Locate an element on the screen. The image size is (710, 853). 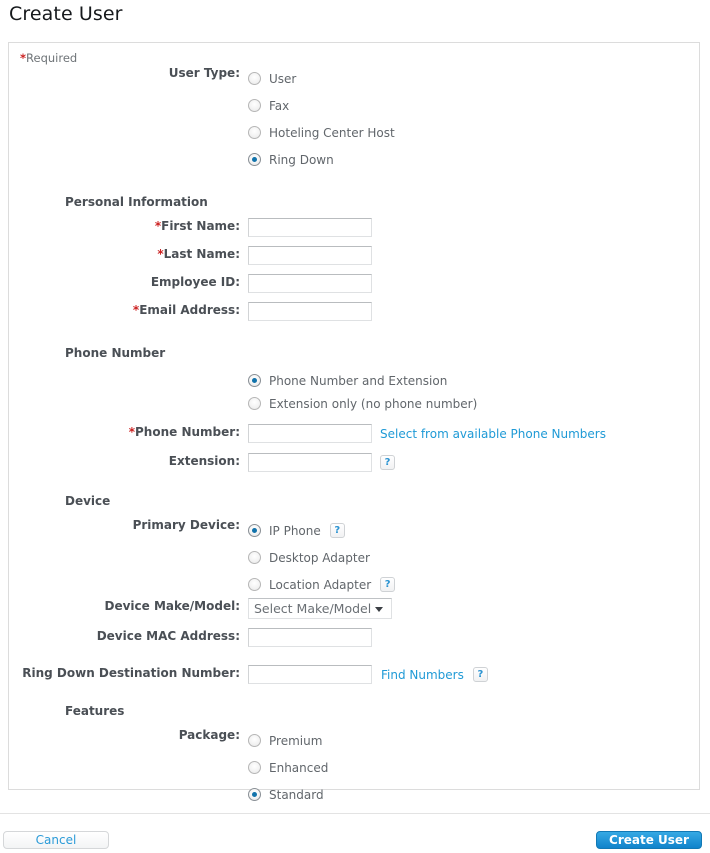
radio-label-standard: Standard is located at coordinates (296, 794).